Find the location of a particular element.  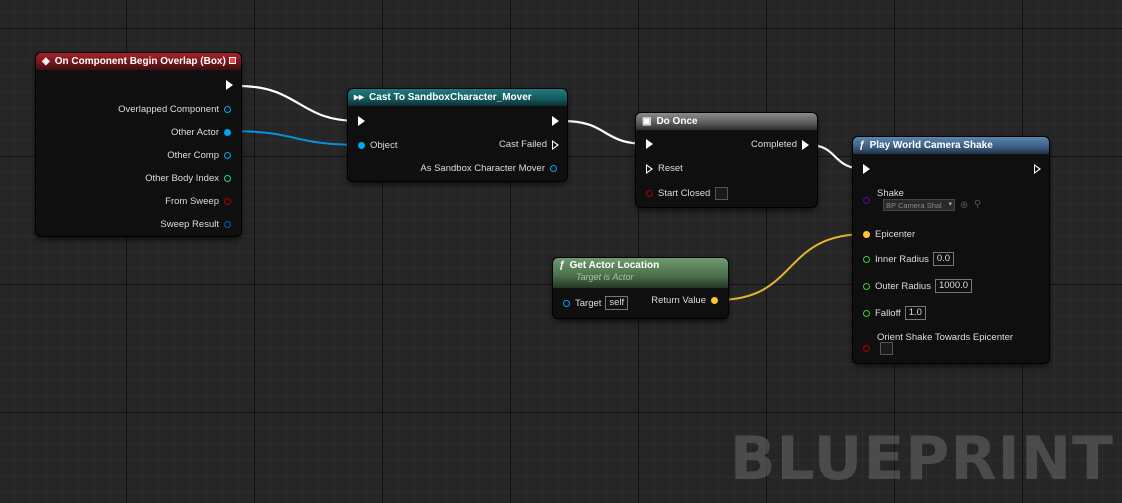

pin-target: Target self is located at coordinates (596, 303).